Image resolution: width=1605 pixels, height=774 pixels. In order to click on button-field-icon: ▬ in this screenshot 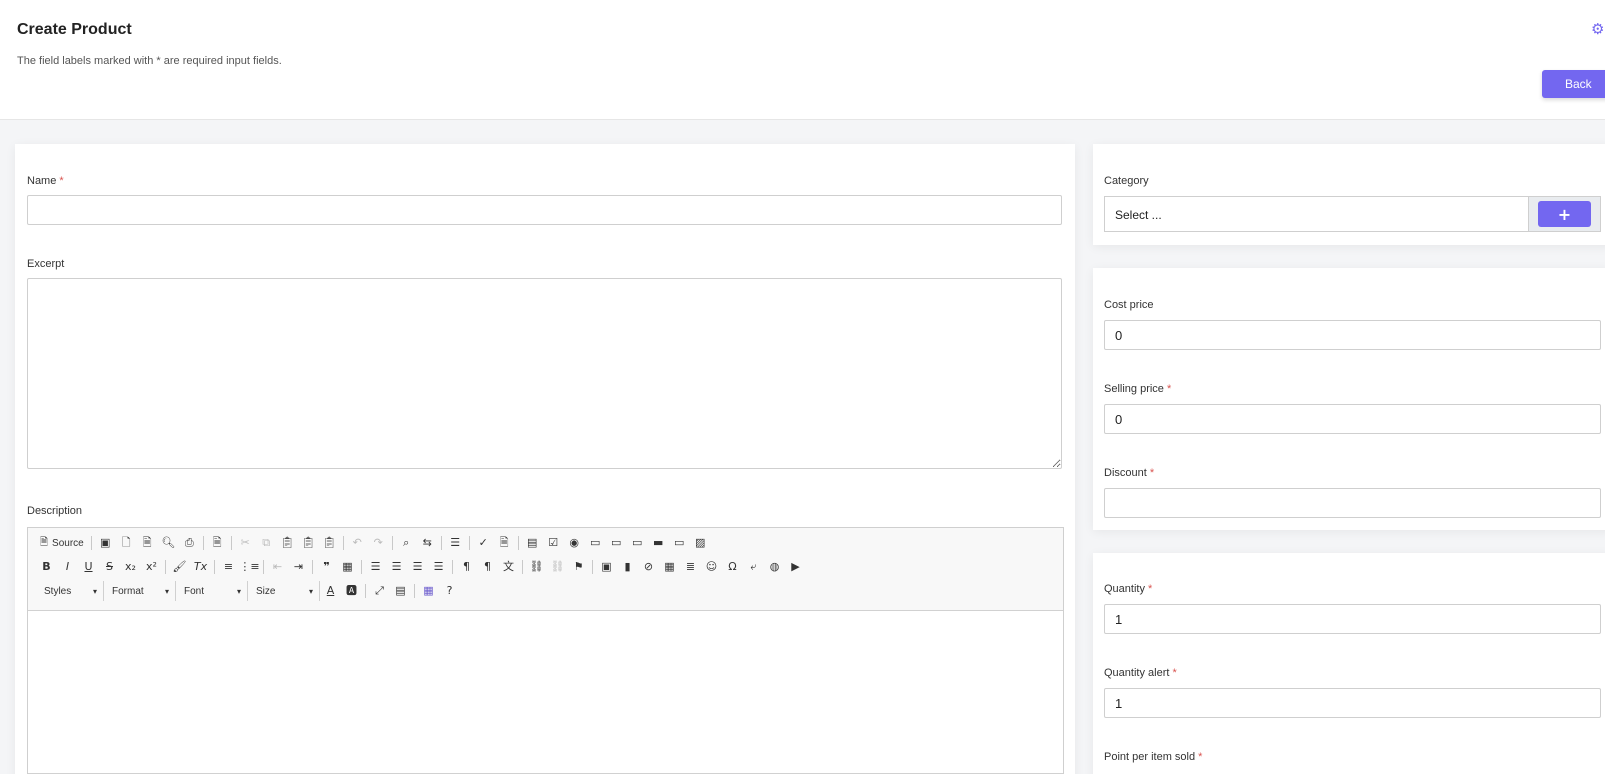, I will do `click(658, 543)`.